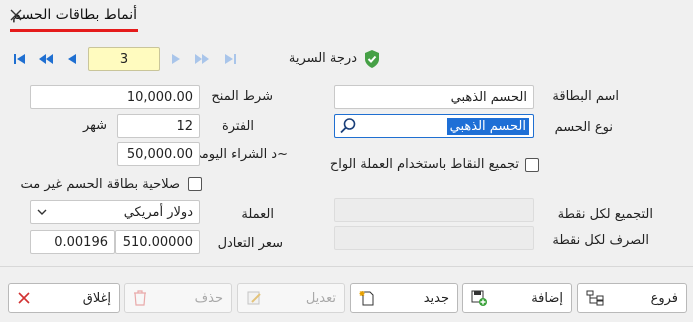  What do you see at coordinates (158, 126) in the screenshot?
I see `period-input: 12` at bounding box center [158, 126].